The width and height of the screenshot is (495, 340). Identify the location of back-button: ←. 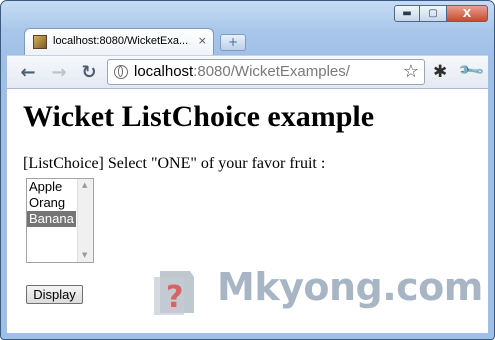
(28, 72).